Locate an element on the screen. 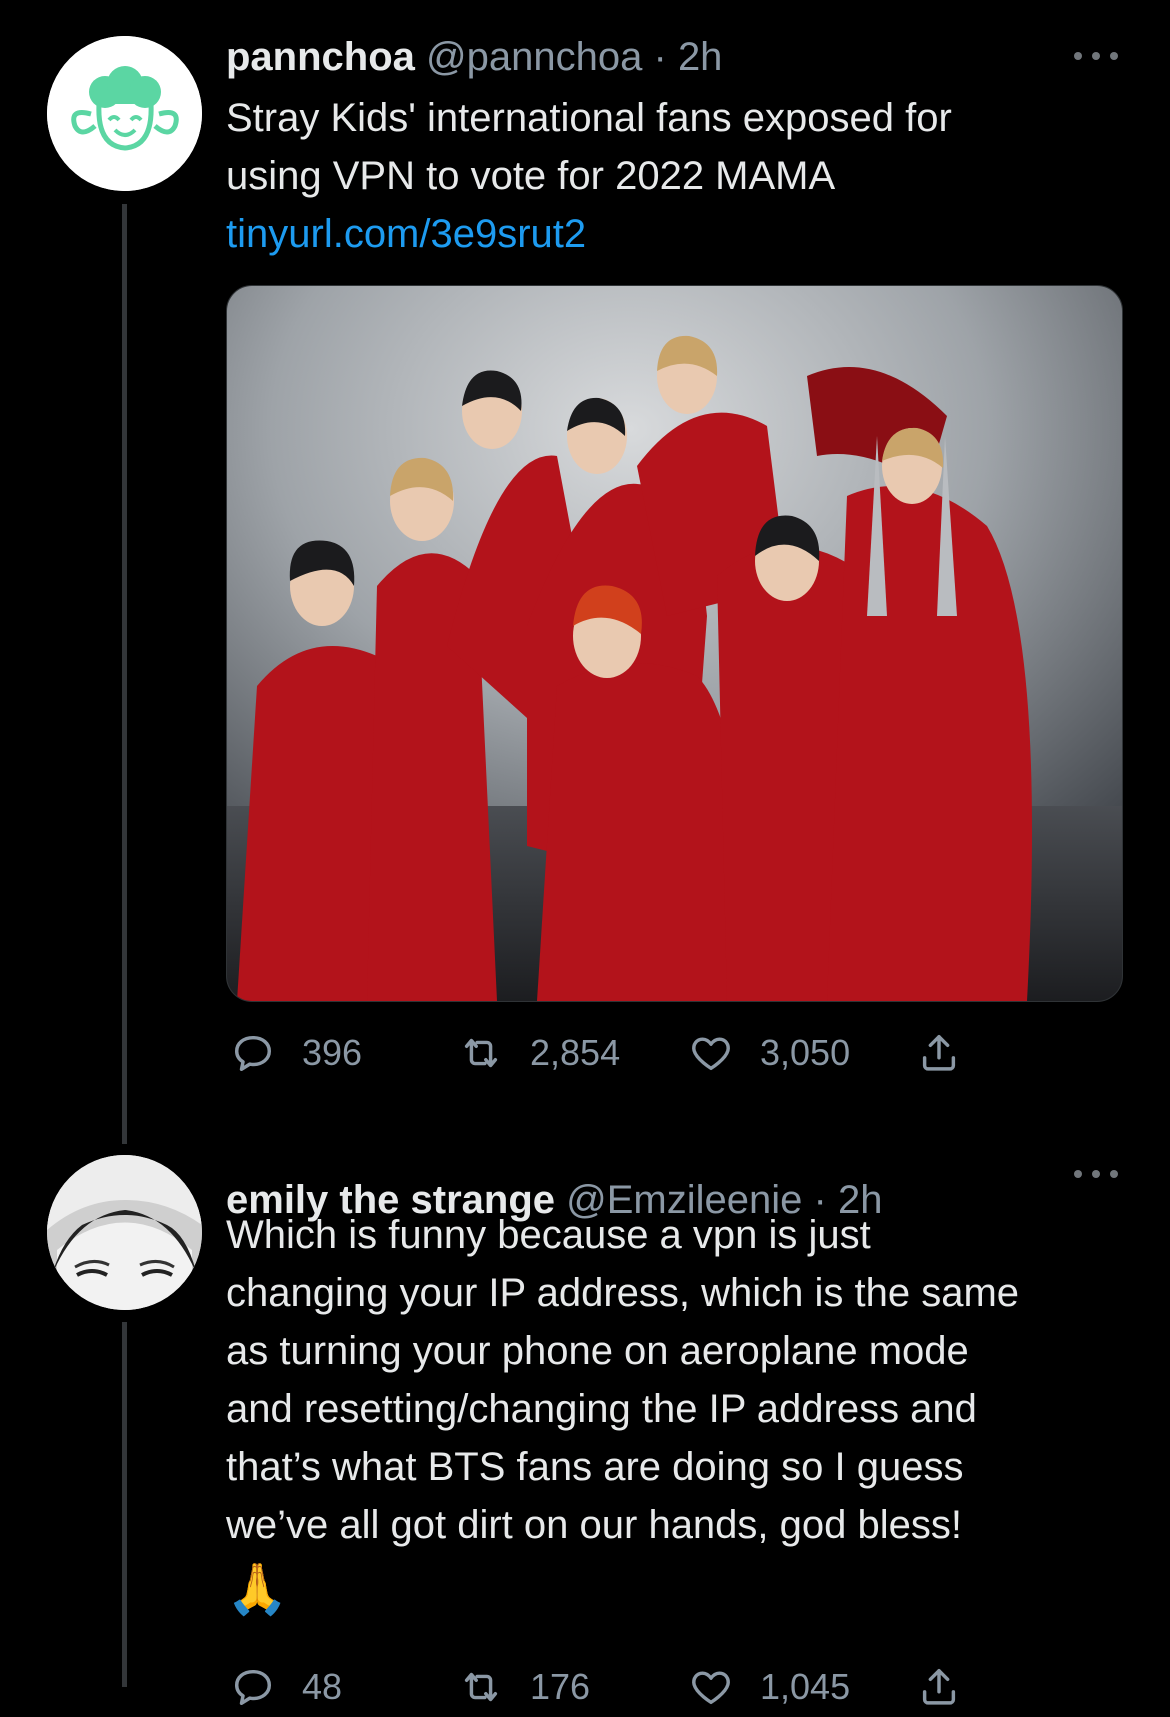  reply-count: 396 is located at coordinates (332, 1052).